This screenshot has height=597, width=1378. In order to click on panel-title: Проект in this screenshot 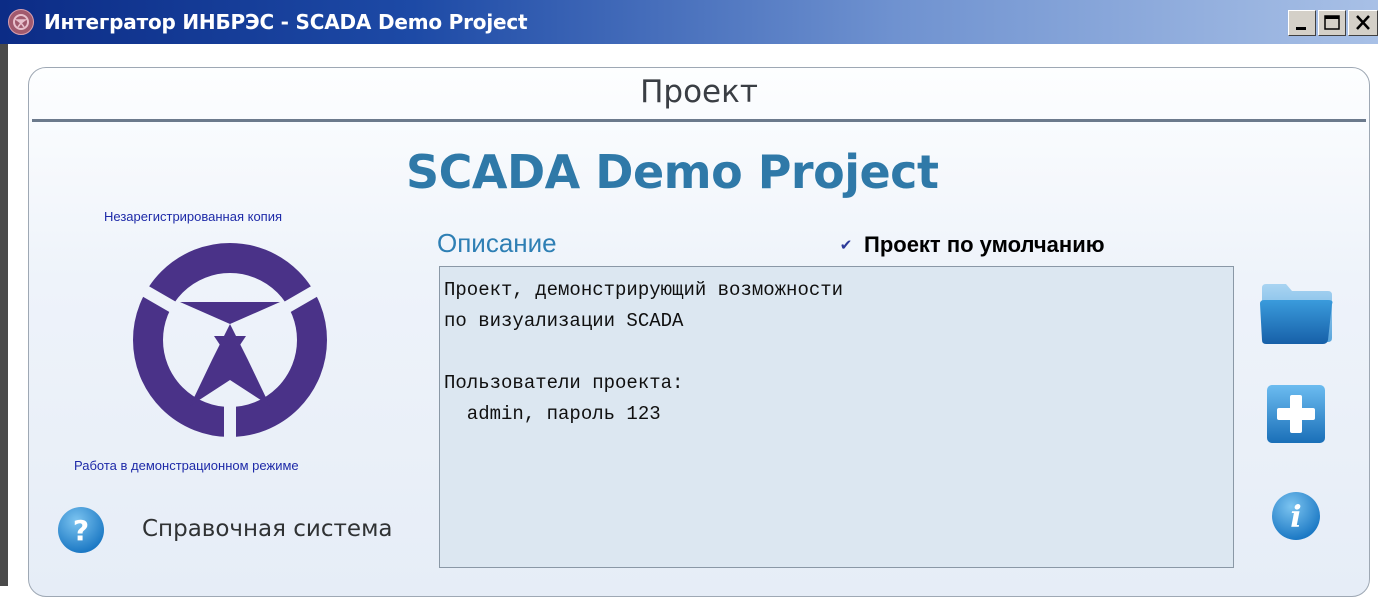, I will do `click(699, 92)`.